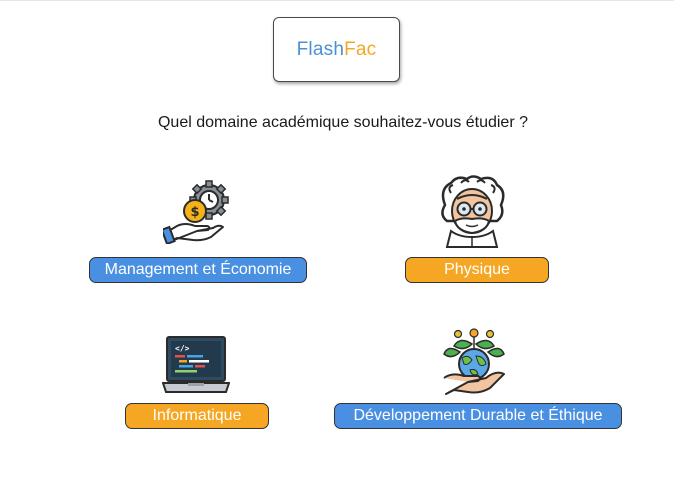 This screenshot has height=479, width=674. I want to click on logo-text-fac: Fac, so click(360, 49).